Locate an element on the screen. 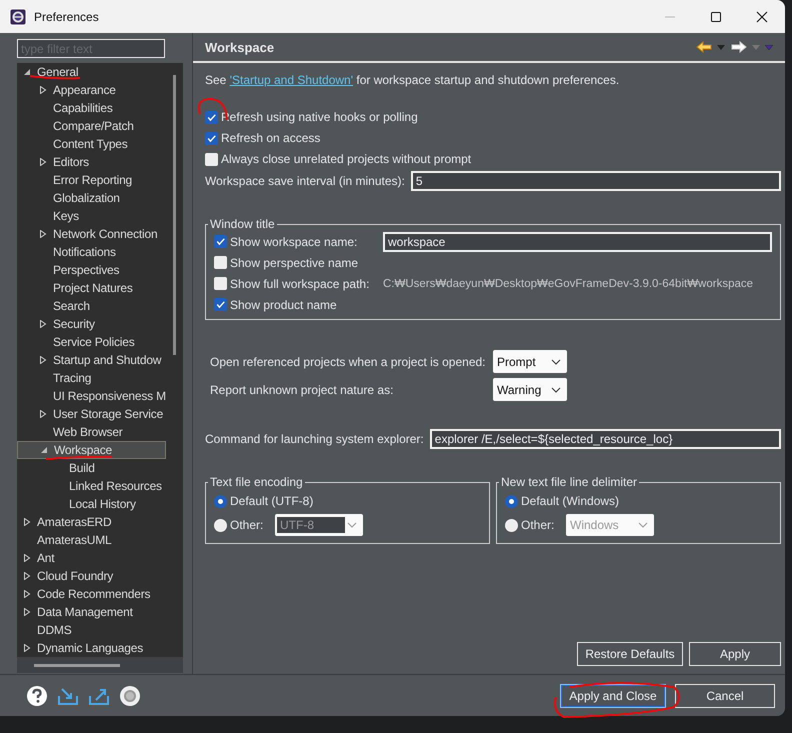  tree-item: Security is located at coordinates (91, 324).